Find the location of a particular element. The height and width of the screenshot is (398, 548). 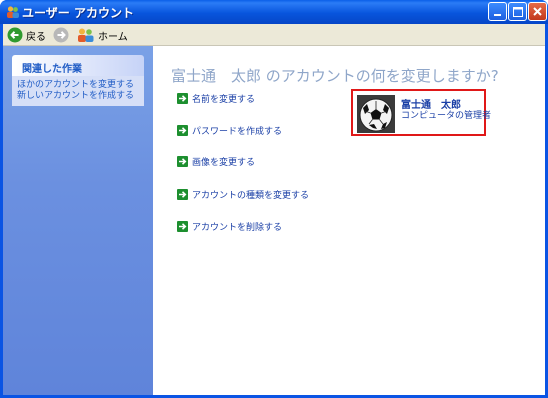

close-button is located at coordinates (537, 11).